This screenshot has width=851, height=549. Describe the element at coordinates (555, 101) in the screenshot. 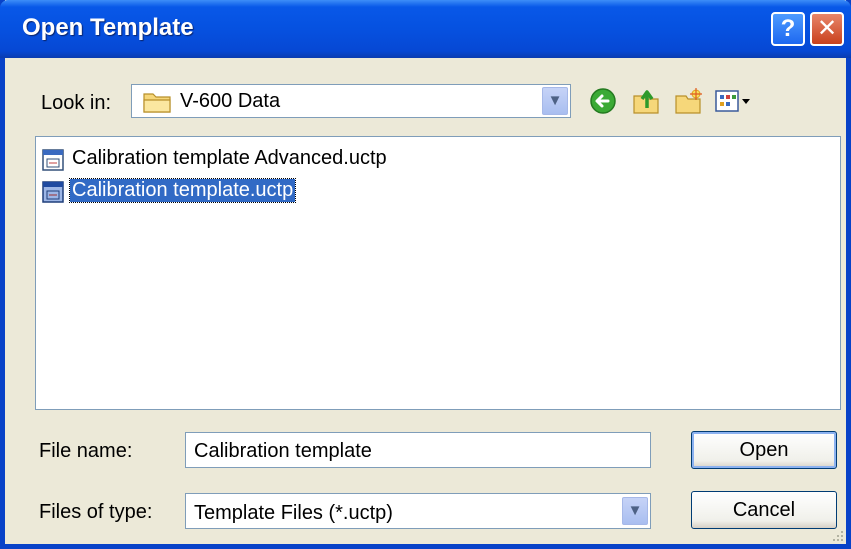

I see `look-in-chevron-down-icon: ▼` at that location.